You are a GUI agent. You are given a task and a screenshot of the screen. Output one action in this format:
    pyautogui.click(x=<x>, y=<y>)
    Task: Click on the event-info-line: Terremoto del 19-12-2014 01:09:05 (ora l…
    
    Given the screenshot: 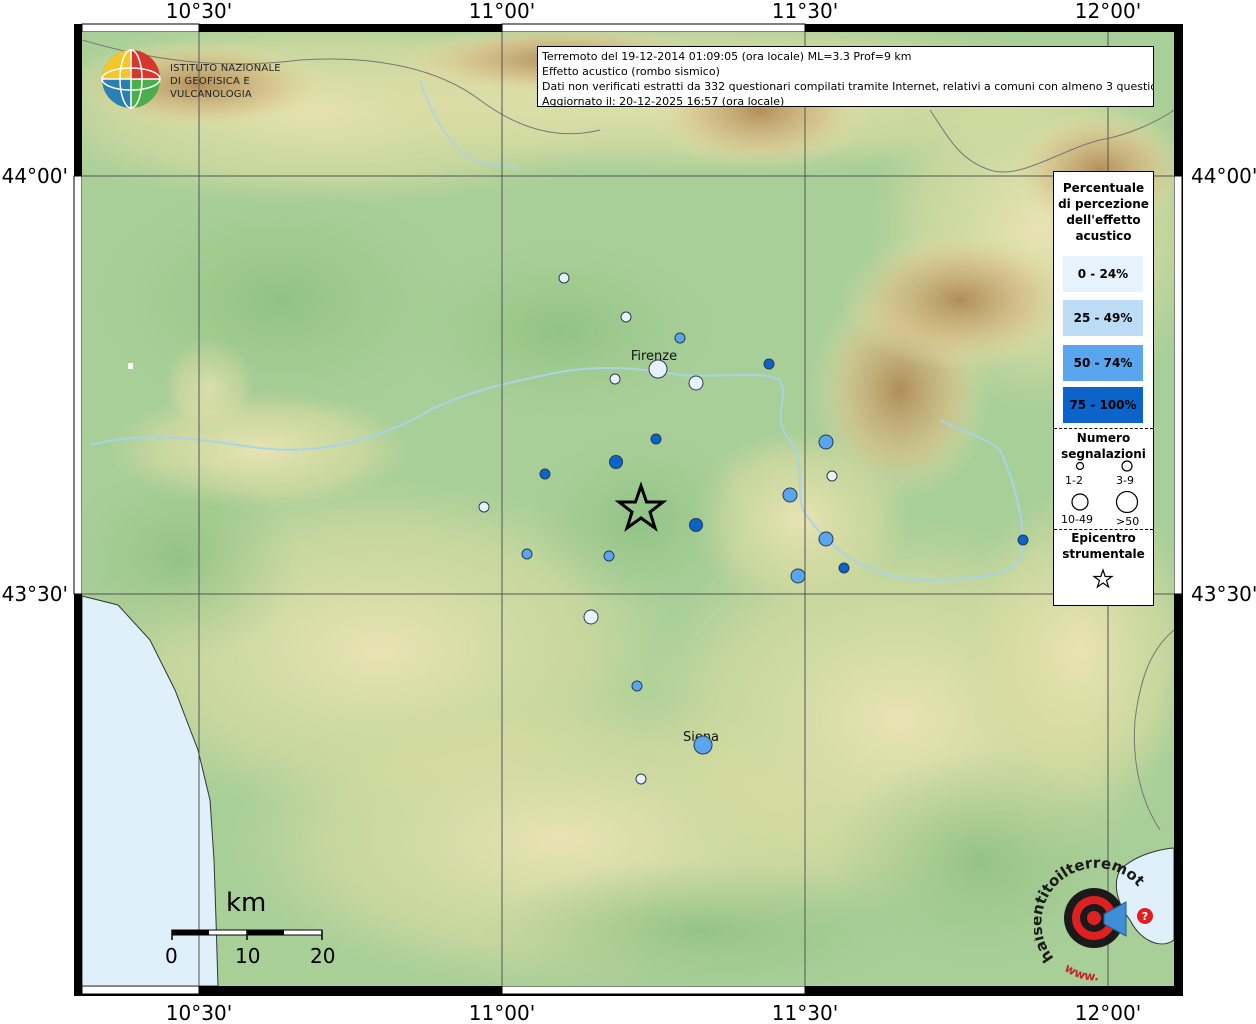 What is the action you would take?
    pyautogui.click(x=727, y=56)
    